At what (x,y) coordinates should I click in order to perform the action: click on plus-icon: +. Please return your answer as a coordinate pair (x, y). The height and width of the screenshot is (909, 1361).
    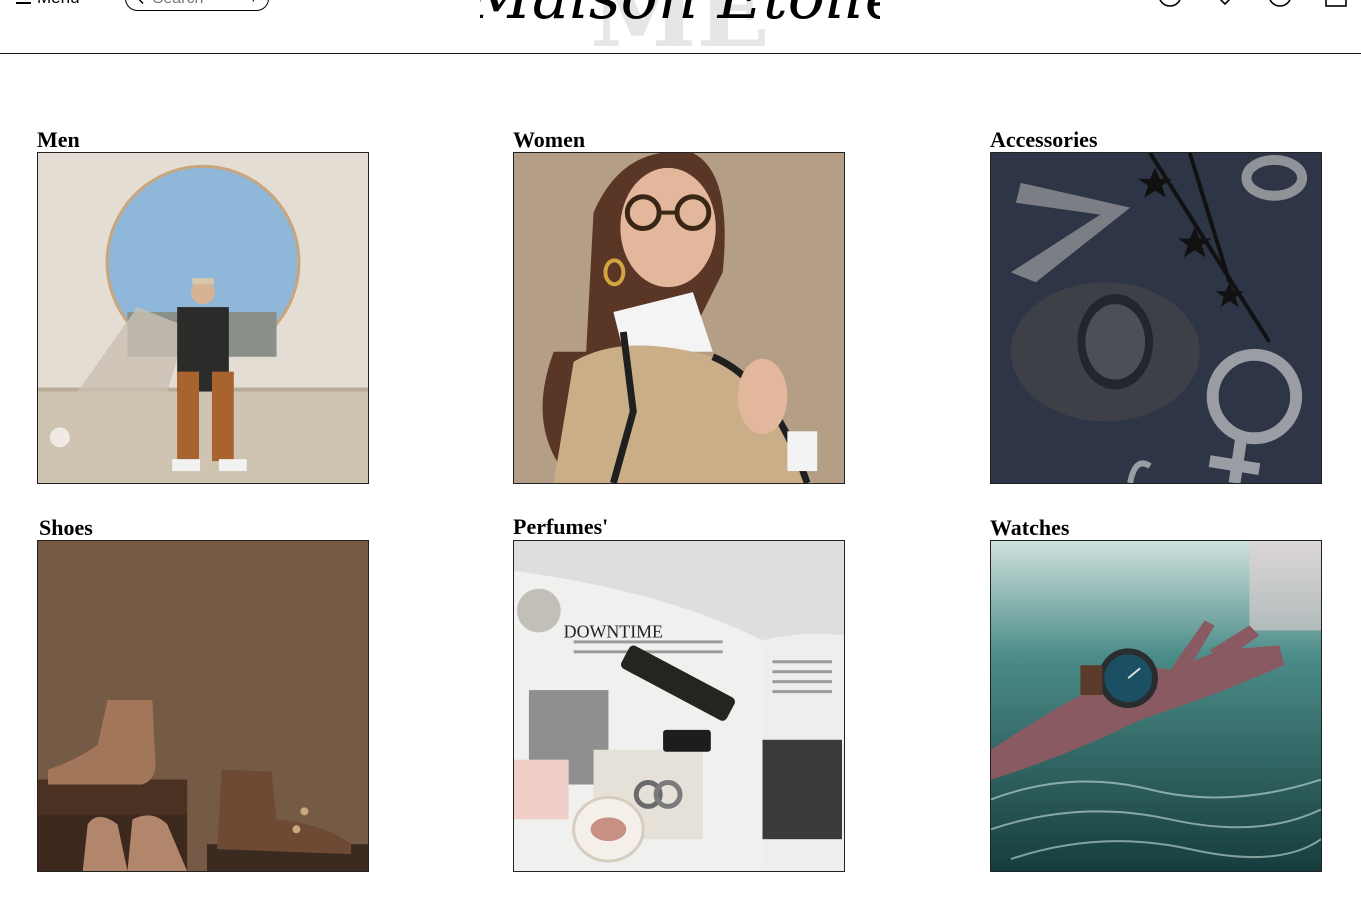
    Looking at the image, I should click on (253, 4).